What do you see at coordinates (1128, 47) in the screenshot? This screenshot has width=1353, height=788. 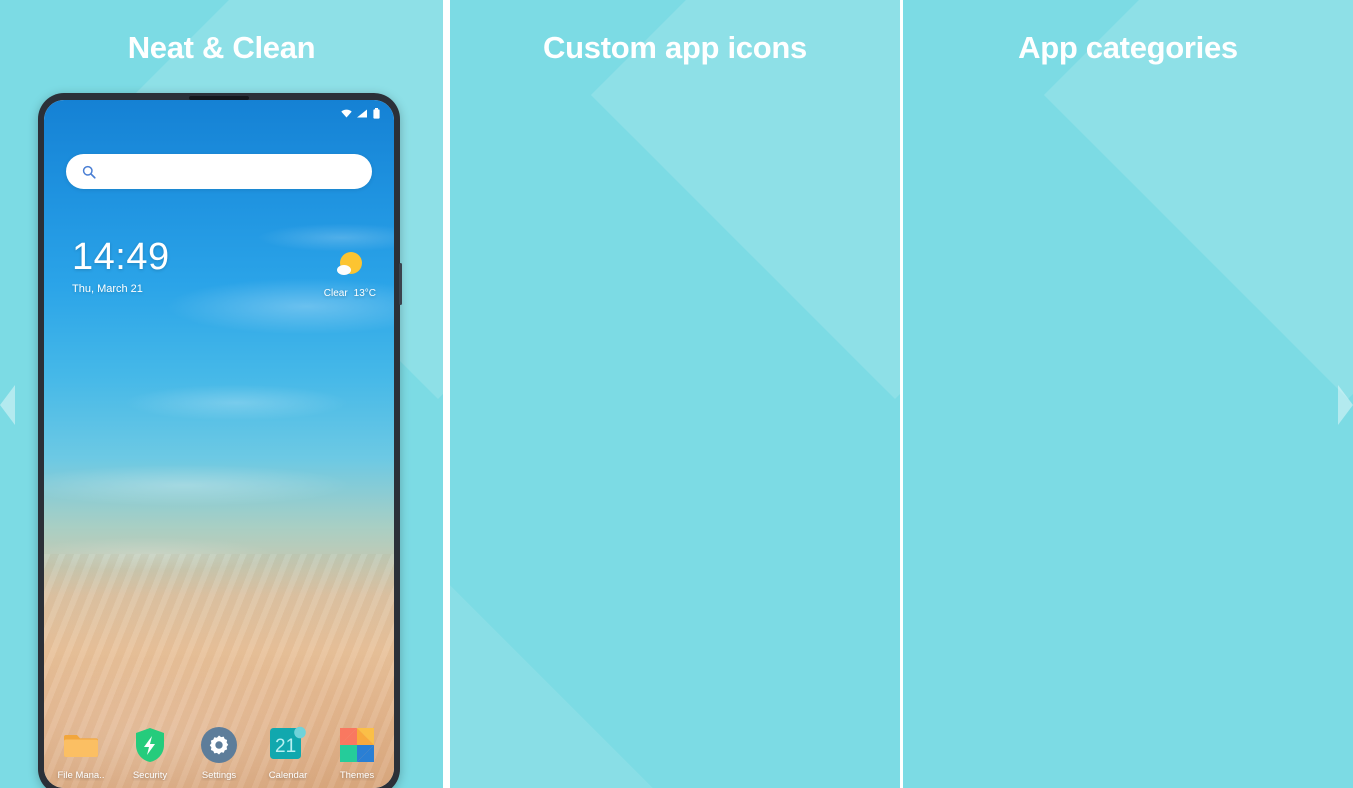 I see `panel-title: App categories` at bounding box center [1128, 47].